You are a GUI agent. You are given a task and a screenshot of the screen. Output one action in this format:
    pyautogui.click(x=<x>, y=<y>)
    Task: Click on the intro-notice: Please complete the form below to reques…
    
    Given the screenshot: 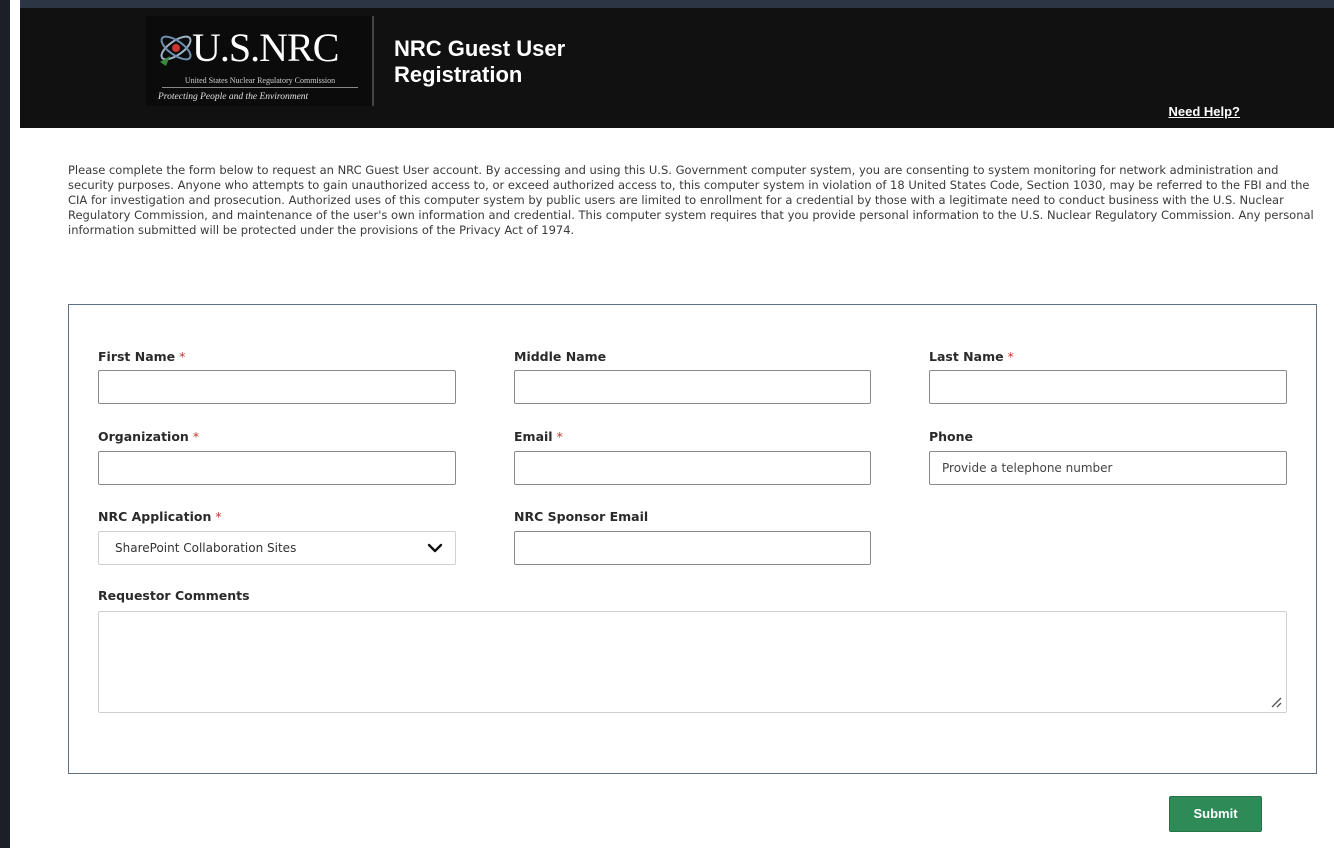 What is the action you would take?
    pyautogui.click(x=691, y=200)
    